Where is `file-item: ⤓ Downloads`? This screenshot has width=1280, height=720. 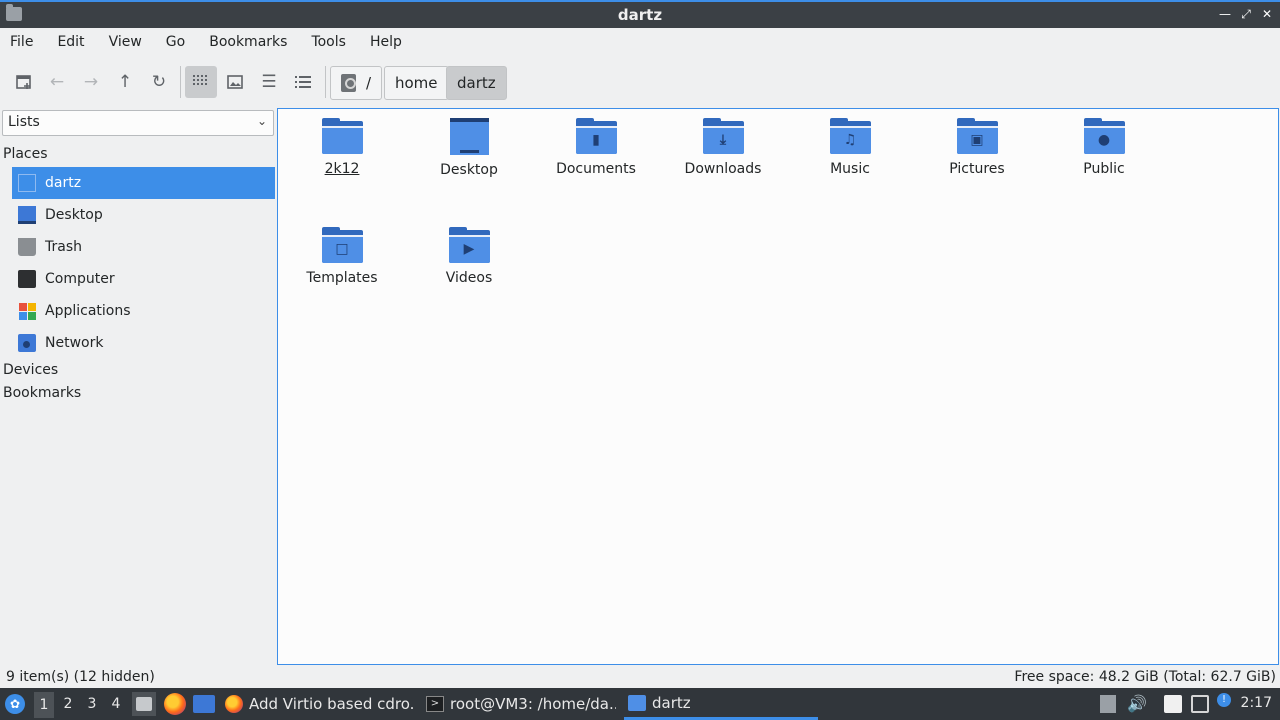
file-item: ⤓ Downloads is located at coordinates (723, 149).